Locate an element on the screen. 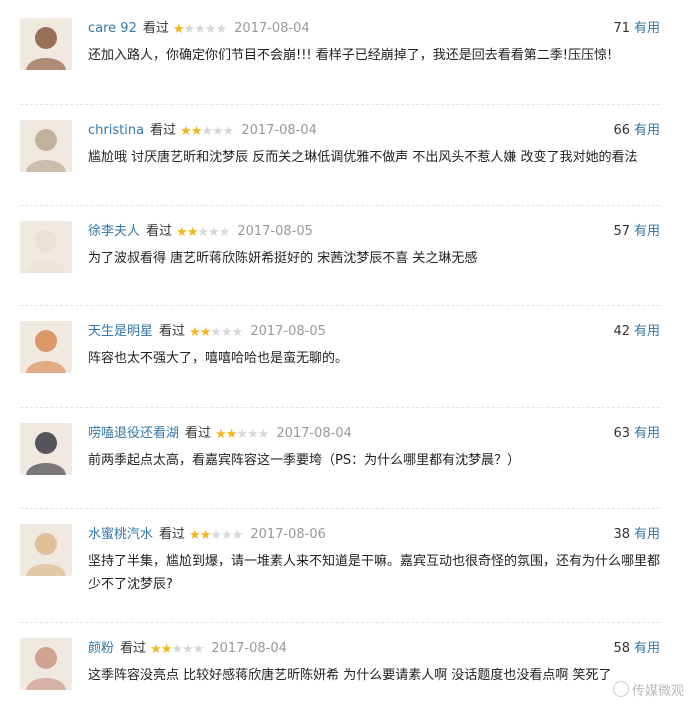 Image resolution: width=700 pixels, height=709 pixels. user-name-link: 天生是明星 is located at coordinates (120, 331).